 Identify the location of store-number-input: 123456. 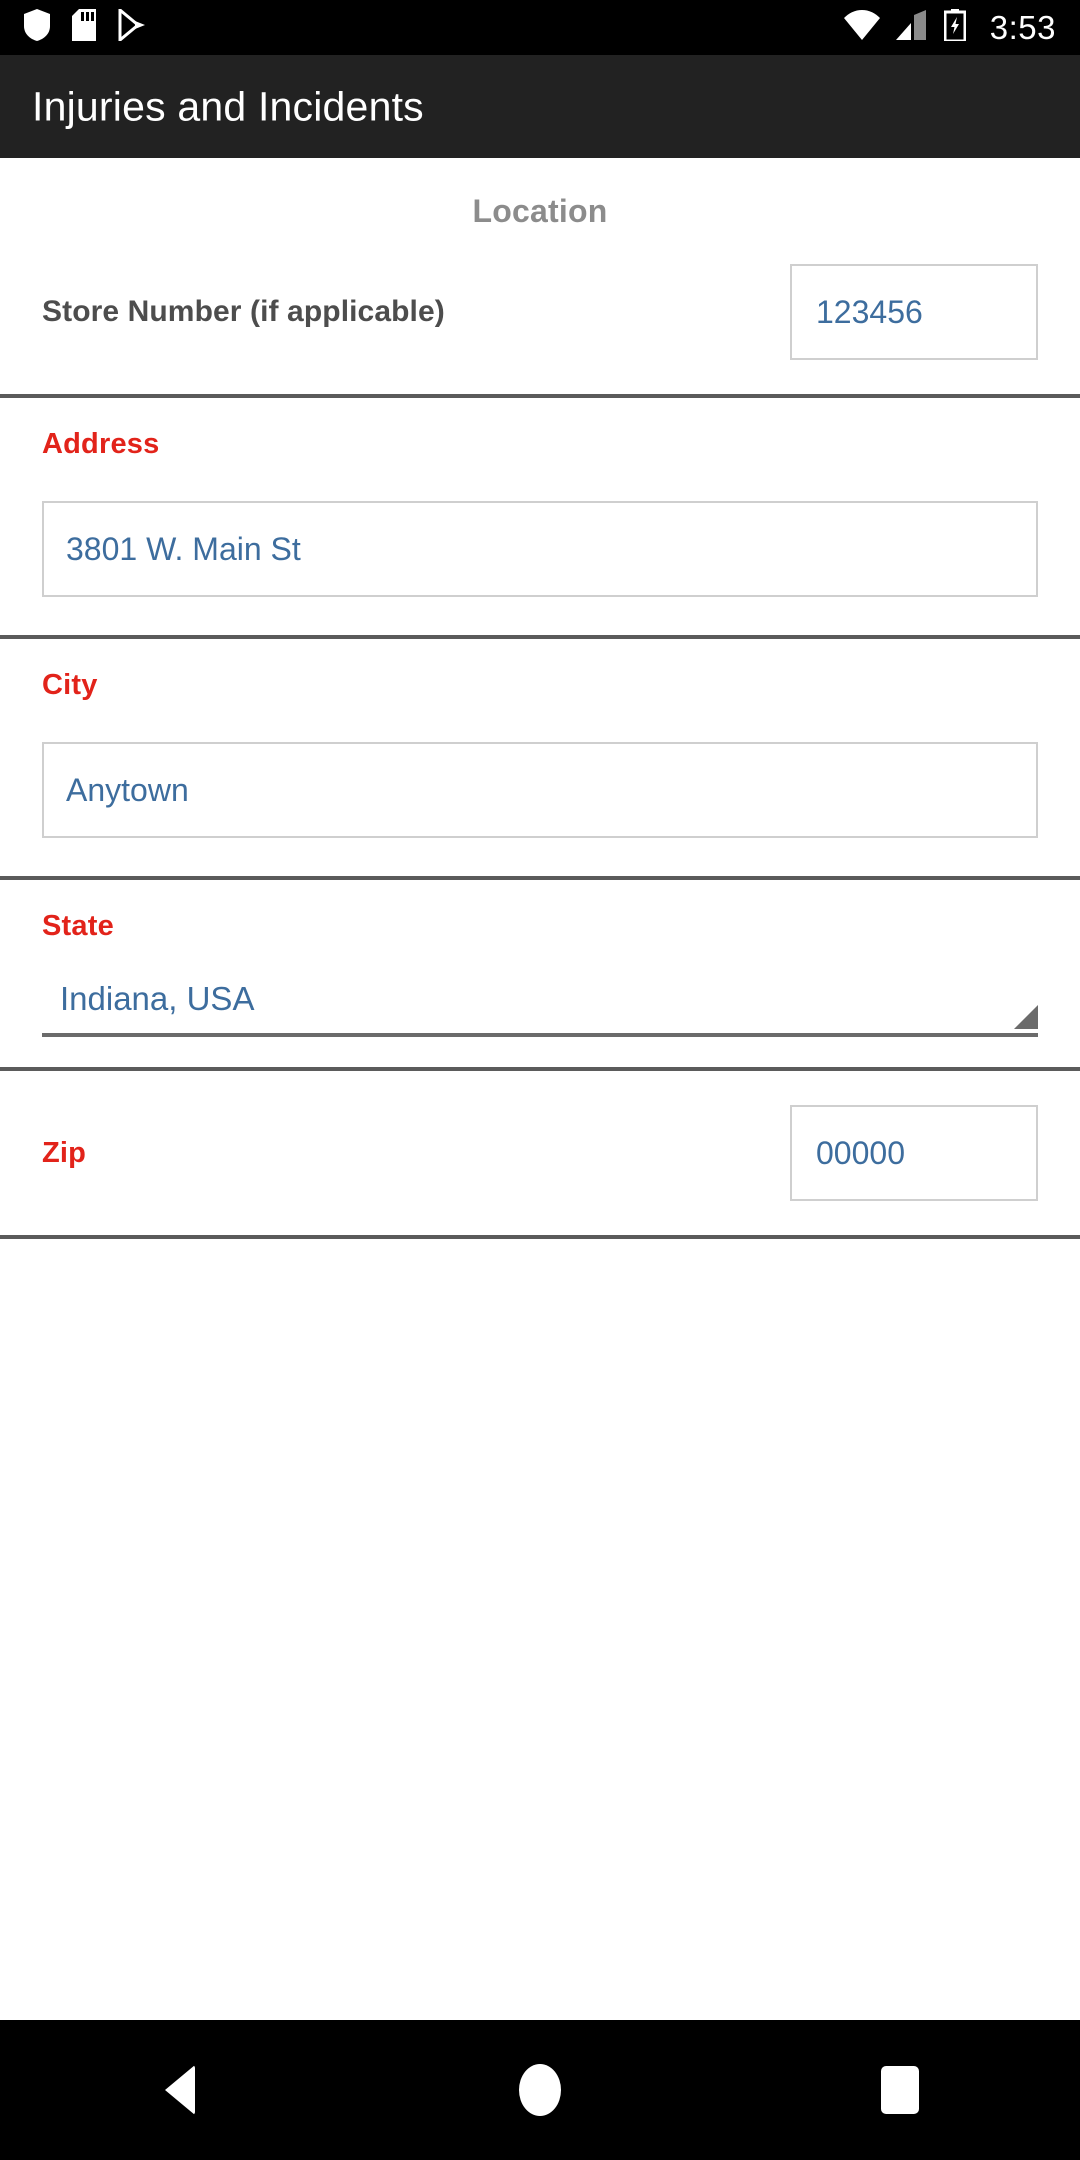
(914, 312).